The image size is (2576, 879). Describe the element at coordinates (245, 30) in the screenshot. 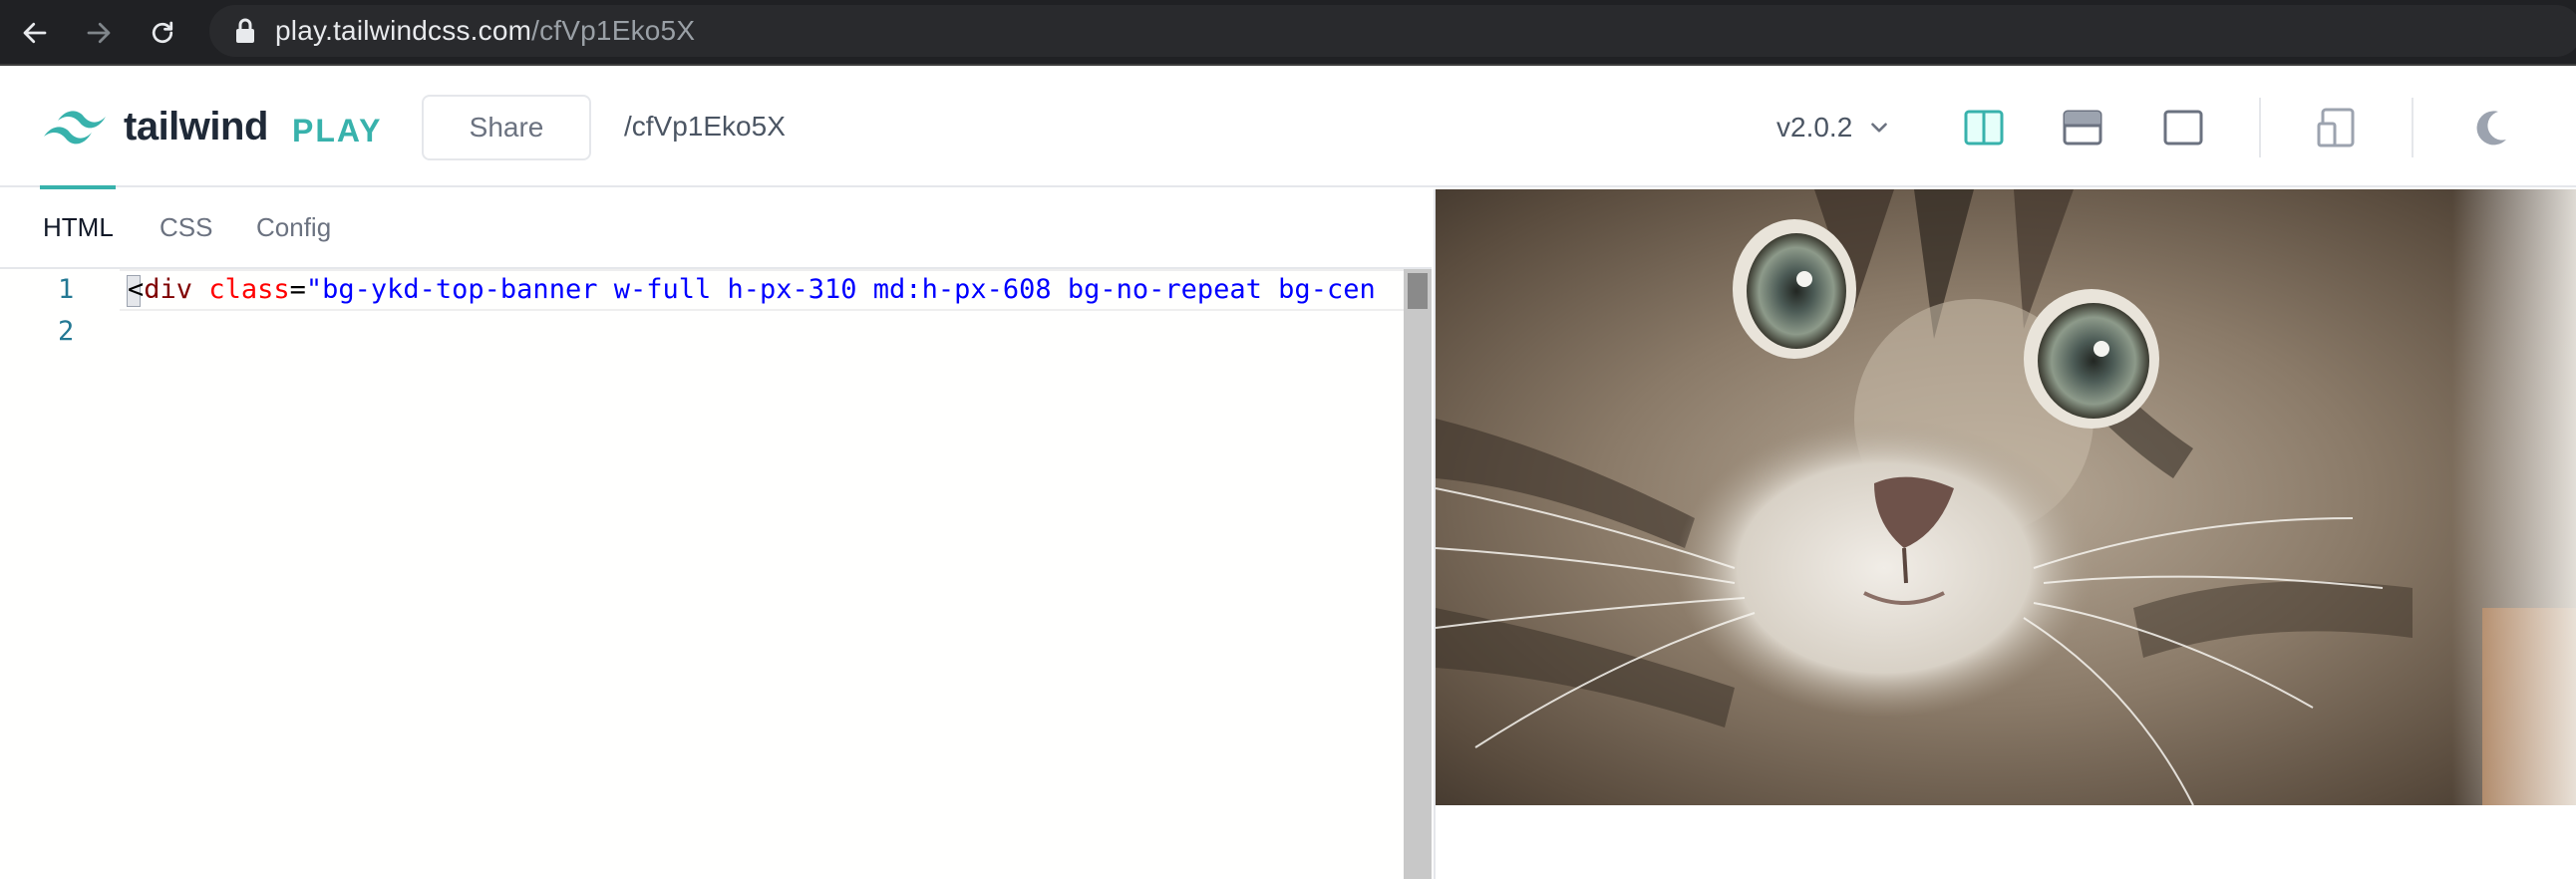

I see `lock-icon` at that location.